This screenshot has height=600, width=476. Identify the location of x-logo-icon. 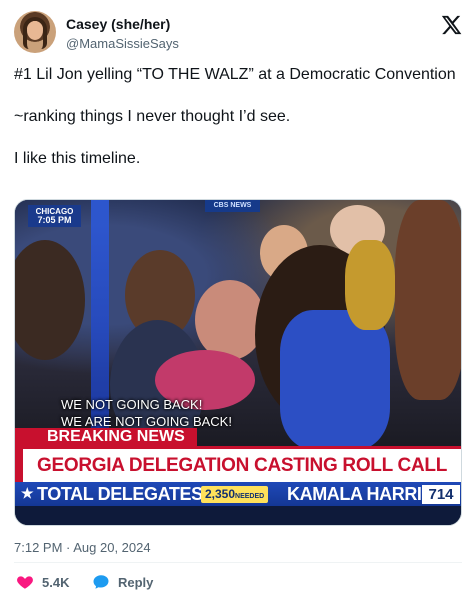
(451, 25).